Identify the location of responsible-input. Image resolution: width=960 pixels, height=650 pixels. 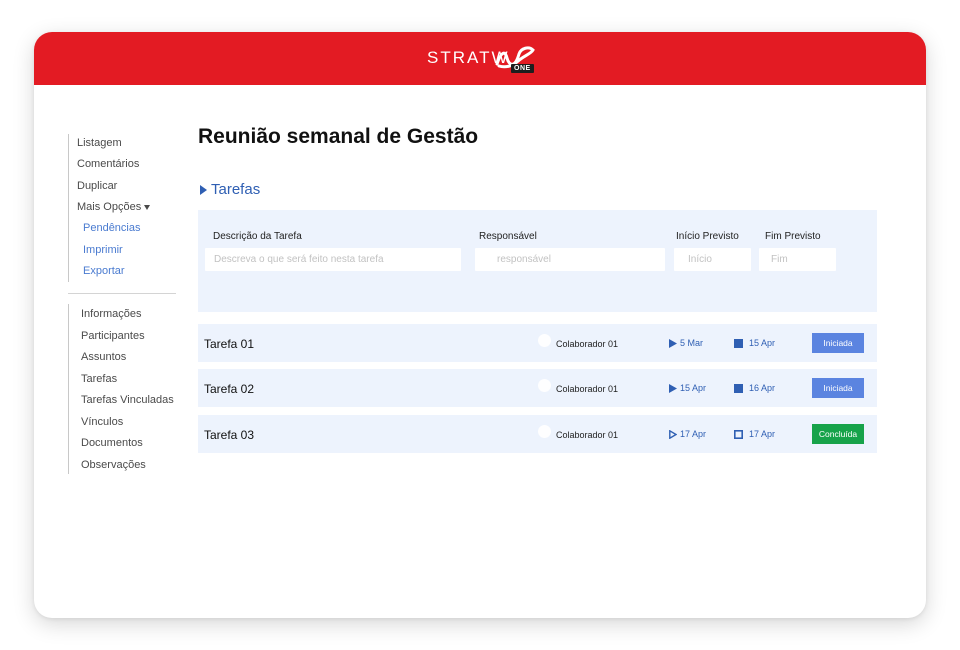
(570, 259).